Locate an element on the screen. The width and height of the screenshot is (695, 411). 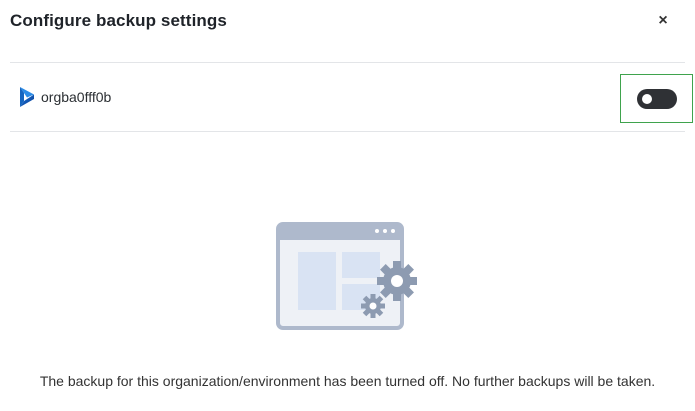
backup-toggle is located at coordinates (656, 98).